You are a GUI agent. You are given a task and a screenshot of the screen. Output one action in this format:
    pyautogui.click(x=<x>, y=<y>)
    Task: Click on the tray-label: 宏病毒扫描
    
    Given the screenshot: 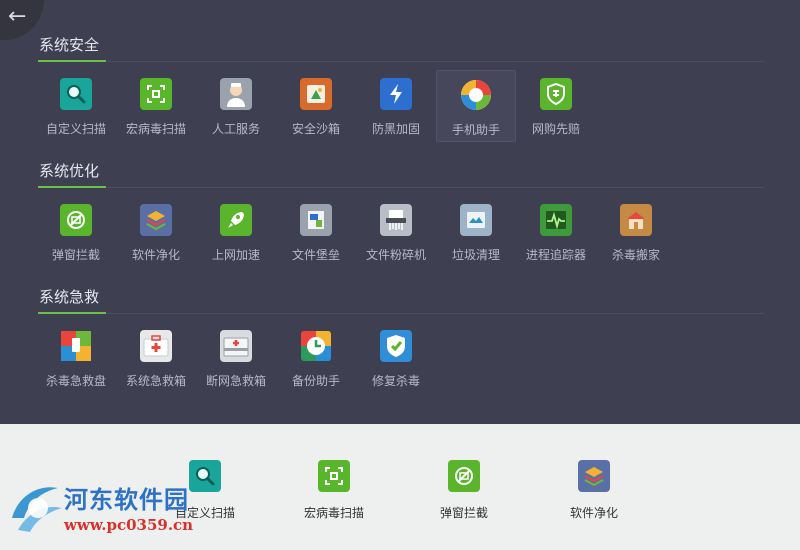 What is the action you would take?
    pyautogui.click(x=333, y=513)
    